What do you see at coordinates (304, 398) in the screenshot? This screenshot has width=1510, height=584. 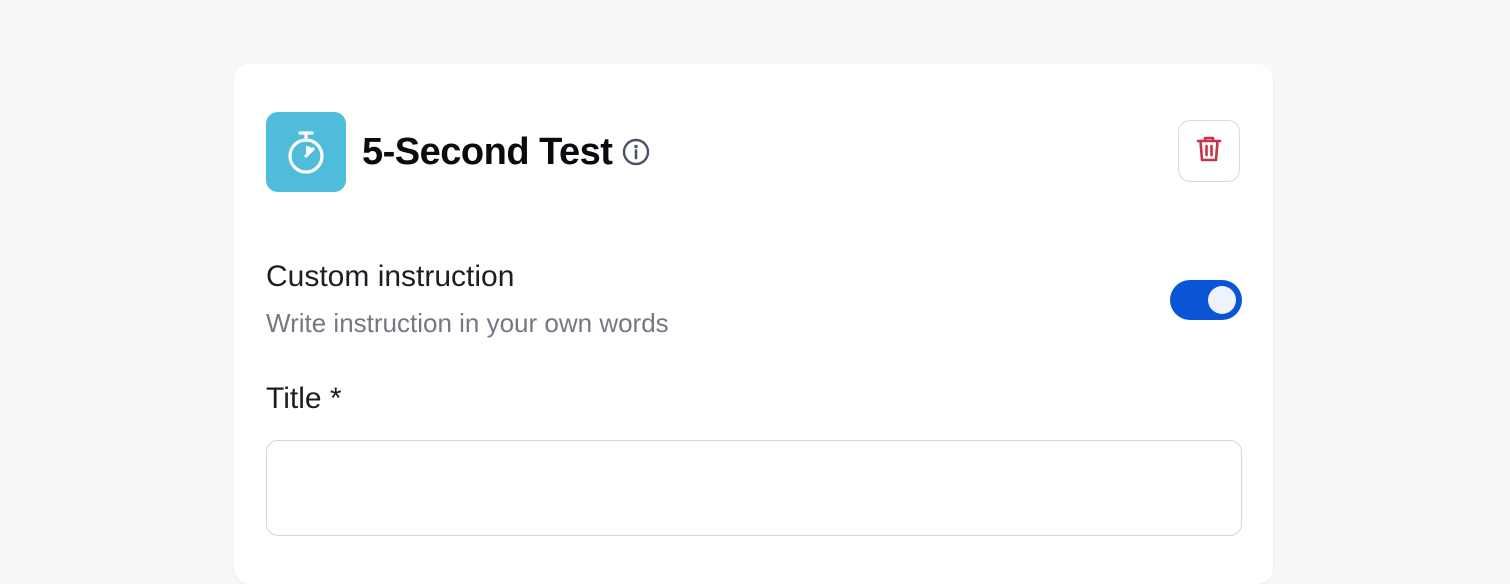 I see `title-field-label: Title *` at bounding box center [304, 398].